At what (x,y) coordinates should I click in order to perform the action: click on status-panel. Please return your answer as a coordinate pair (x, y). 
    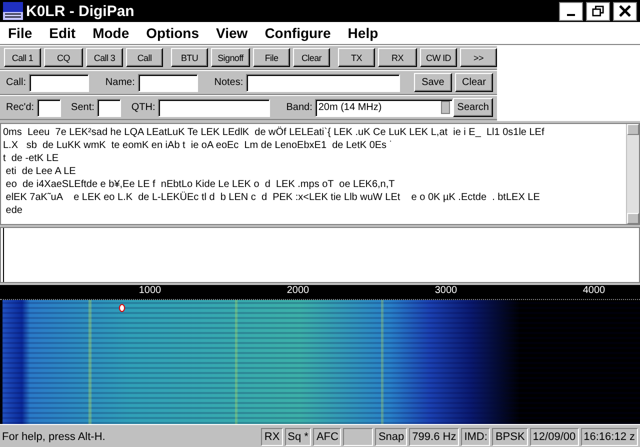
    Looking at the image, I should click on (358, 437).